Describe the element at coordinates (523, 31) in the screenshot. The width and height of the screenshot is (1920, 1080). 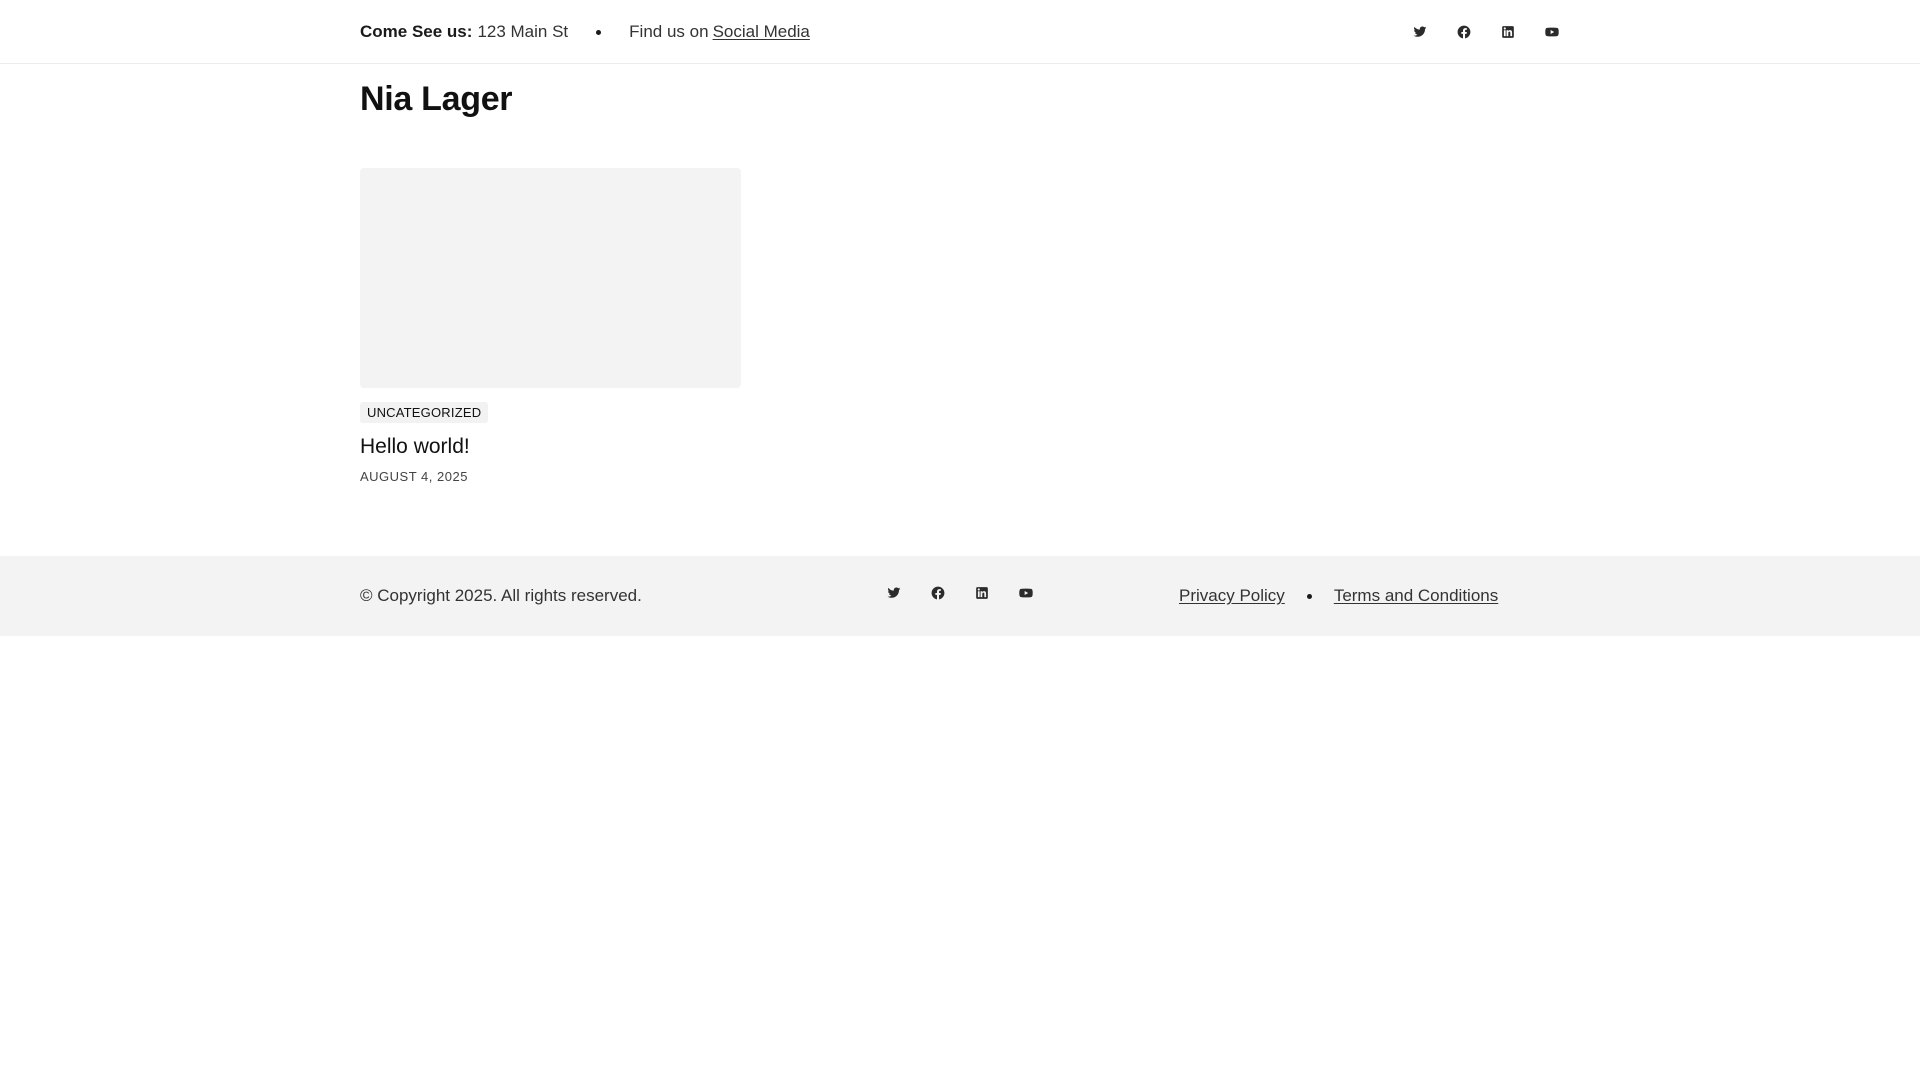
I see `address-text: 123 Main St` at that location.